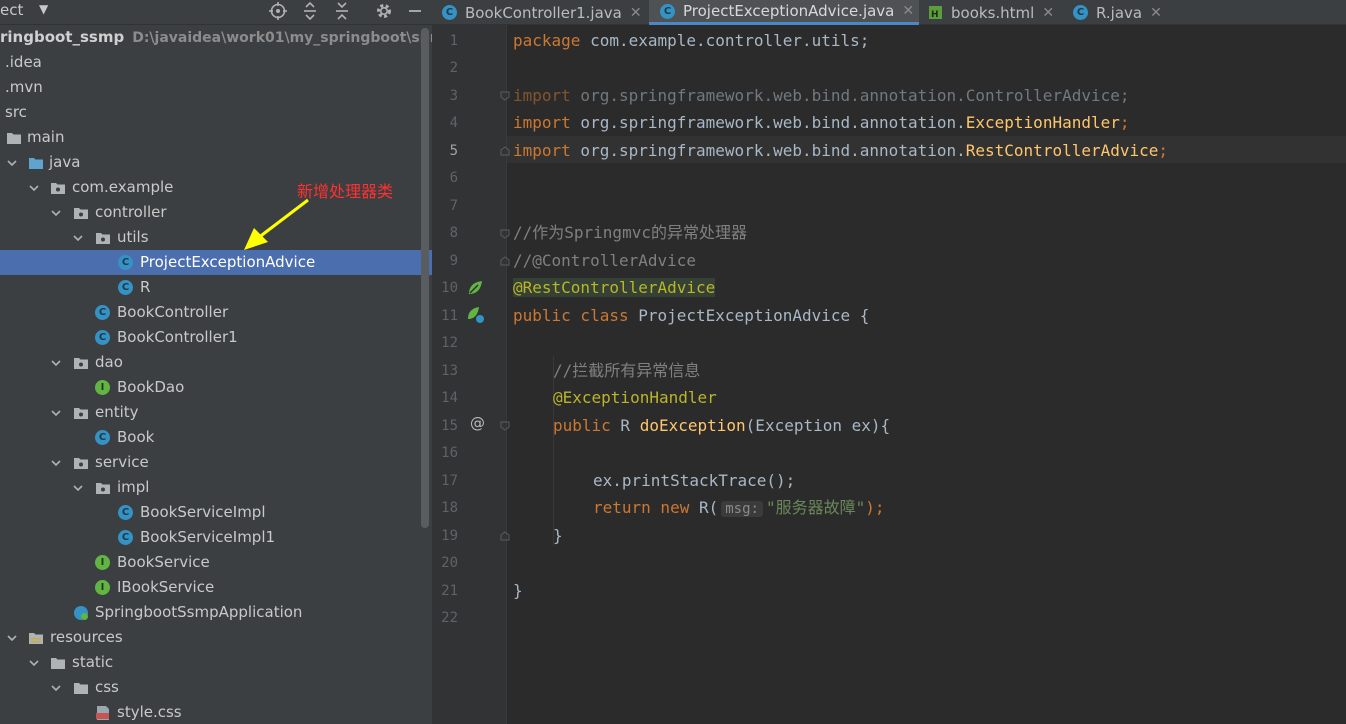  What do you see at coordinates (199, 612) in the screenshot?
I see `tree-item-label: SpringbootSsmpApplication` at bounding box center [199, 612].